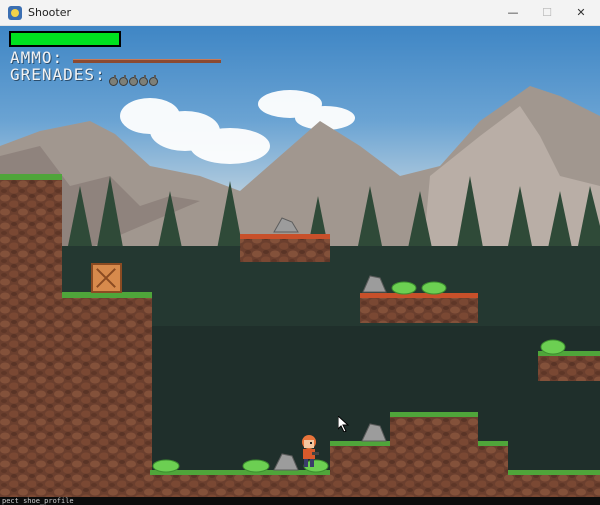  What do you see at coordinates (513, 13) in the screenshot?
I see `minimize-button: —` at bounding box center [513, 13].